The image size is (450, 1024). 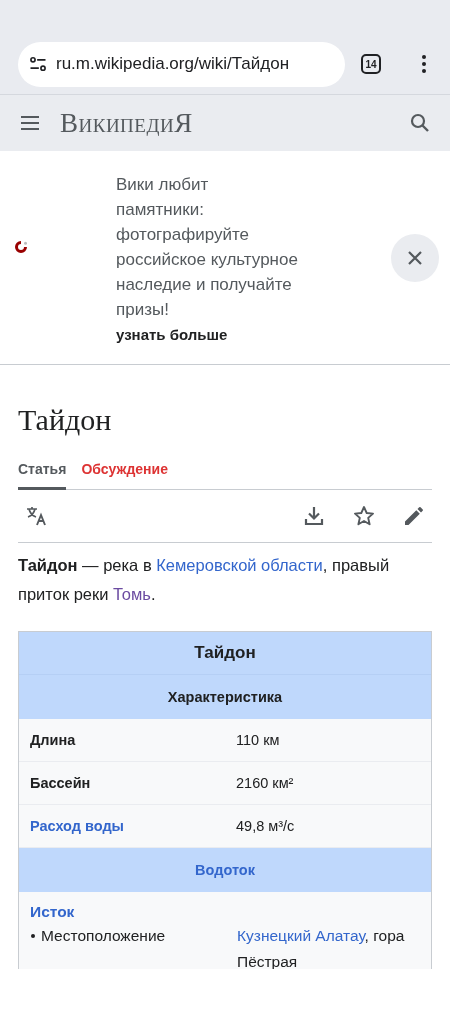 I want to click on infobox-label-link: Расход воды, so click(x=133, y=826).